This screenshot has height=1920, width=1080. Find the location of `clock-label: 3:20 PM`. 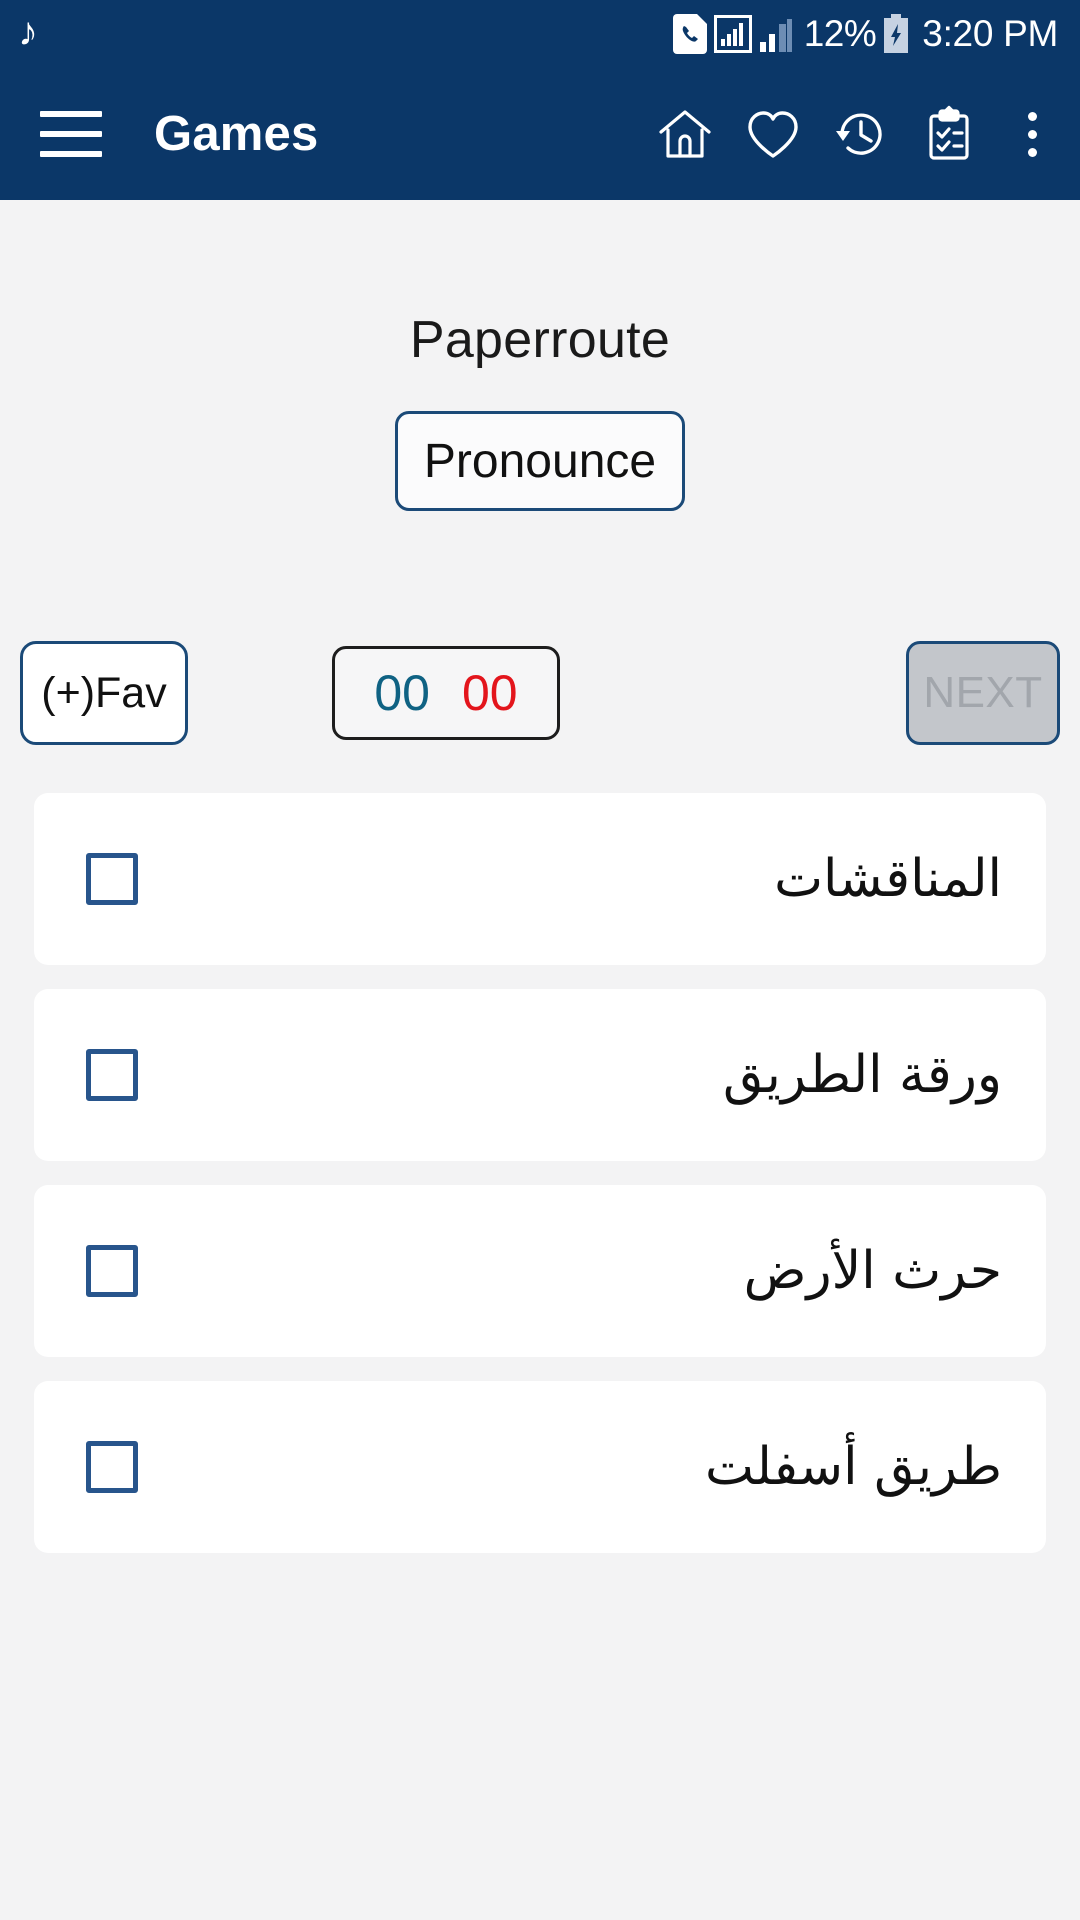

clock-label: 3:20 PM is located at coordinates (990, 33).